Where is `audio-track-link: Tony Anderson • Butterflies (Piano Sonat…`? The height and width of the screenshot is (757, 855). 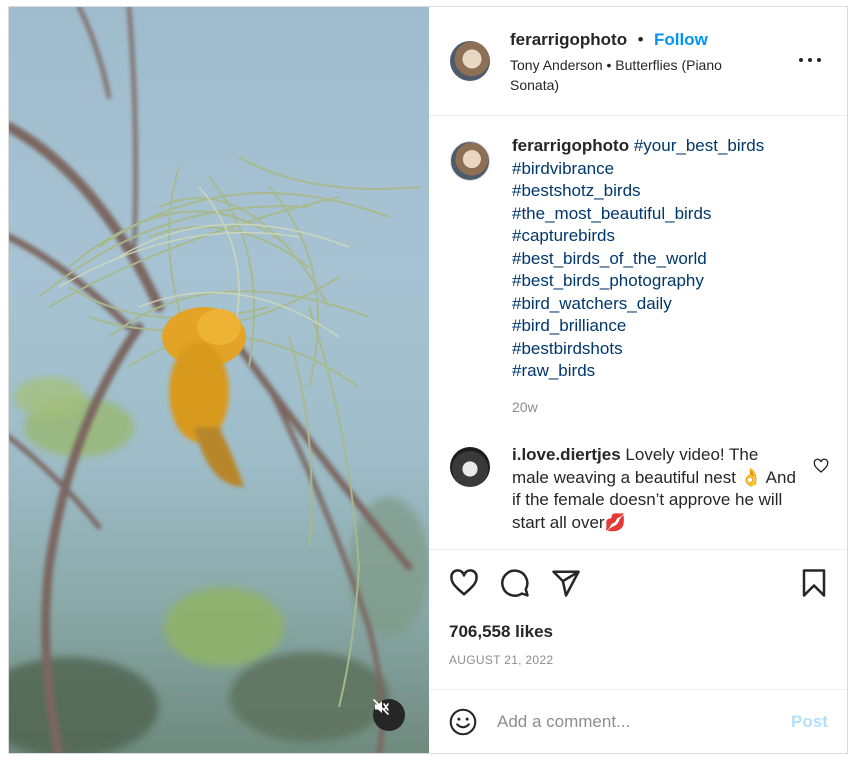
audio-track-link: Tony Anderson • Butterflies (Piano Sonat… is located at coordinates (635, 75).